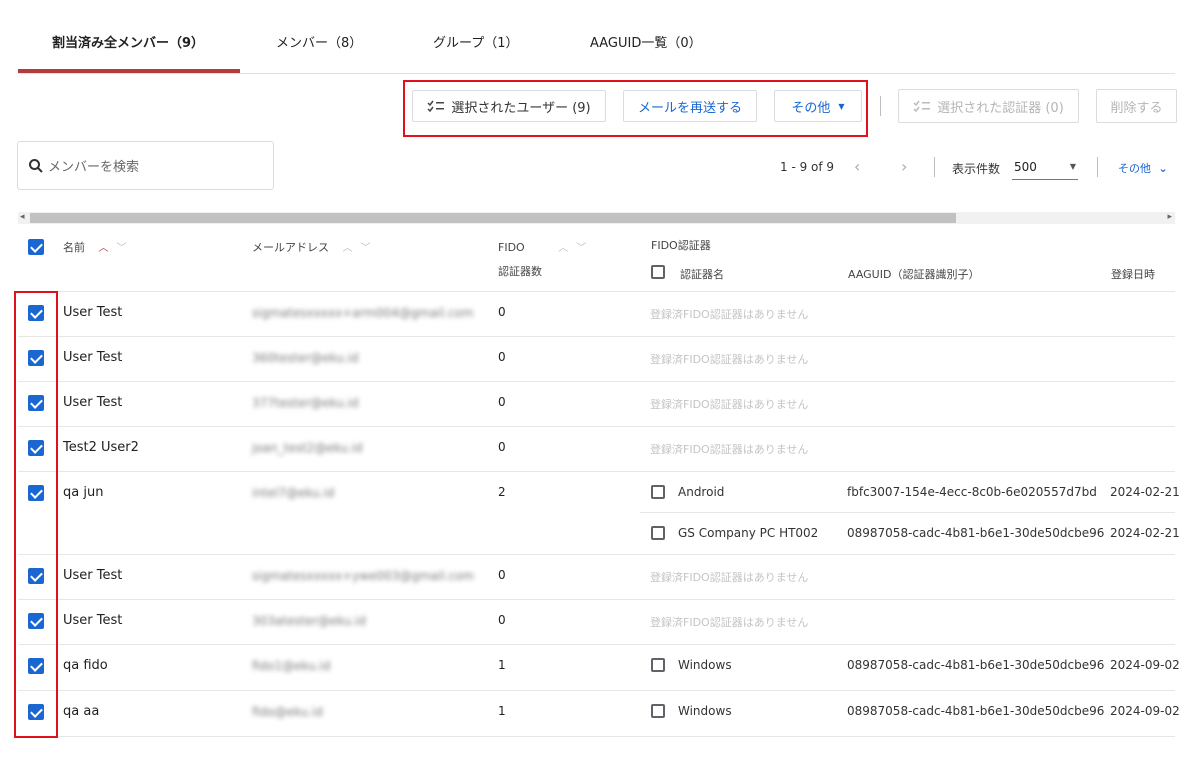 This screenshot has height=757, width=1195. Describe the element at coordinates (520, 271) in the screenshot. I see `header-fido-count-line2: 認証器数` at that location.